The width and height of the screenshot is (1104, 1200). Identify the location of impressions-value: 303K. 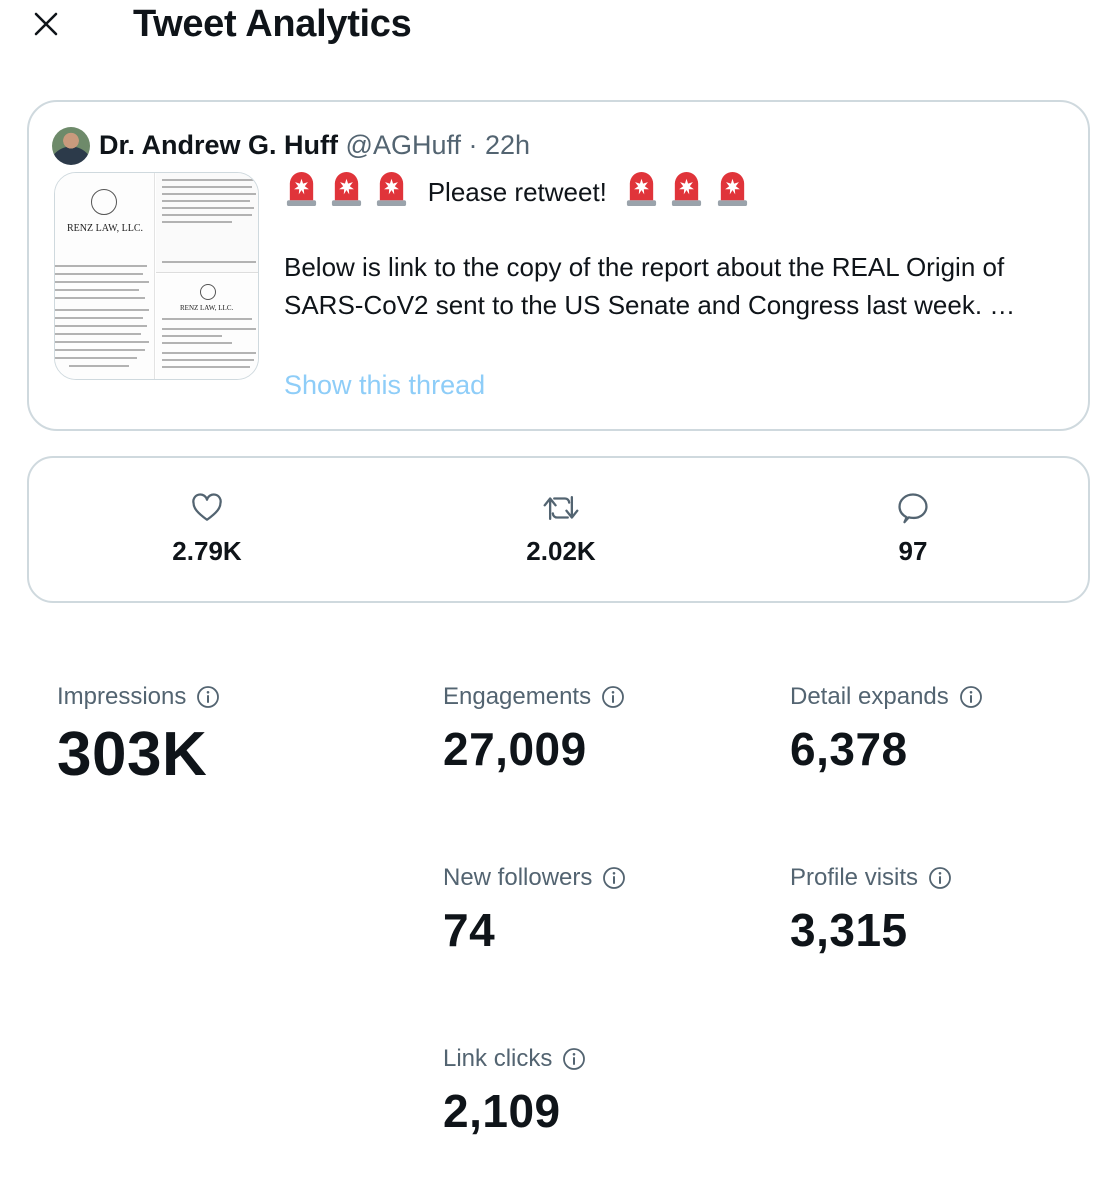
(132, 754).